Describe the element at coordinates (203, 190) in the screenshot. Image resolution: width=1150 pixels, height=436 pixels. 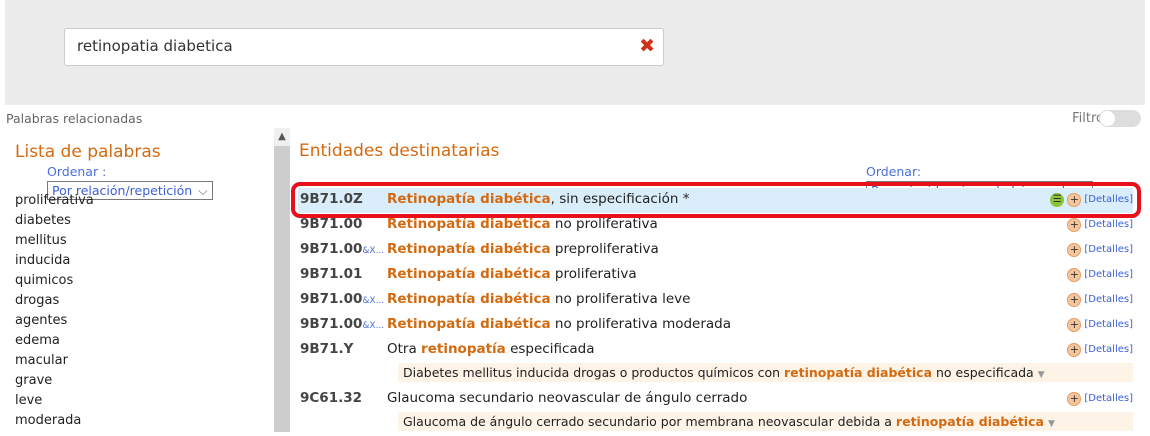
I see `chevron-down-icon: ⌵` at that location.